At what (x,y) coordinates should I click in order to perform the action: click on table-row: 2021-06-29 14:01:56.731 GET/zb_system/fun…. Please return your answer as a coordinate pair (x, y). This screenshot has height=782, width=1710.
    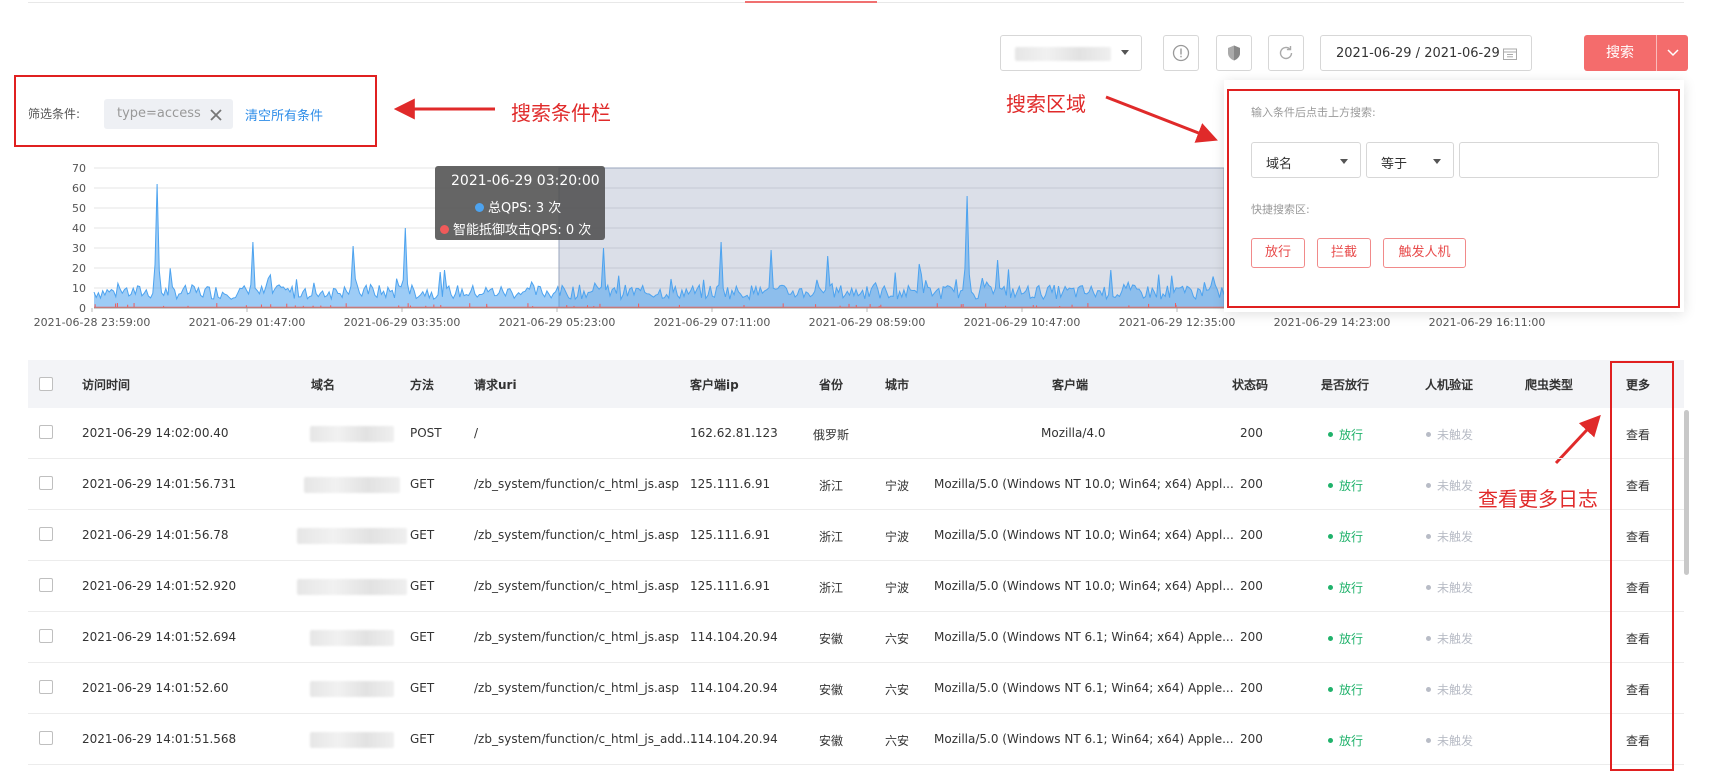
    Looking at the image, I should click on (856, 484).